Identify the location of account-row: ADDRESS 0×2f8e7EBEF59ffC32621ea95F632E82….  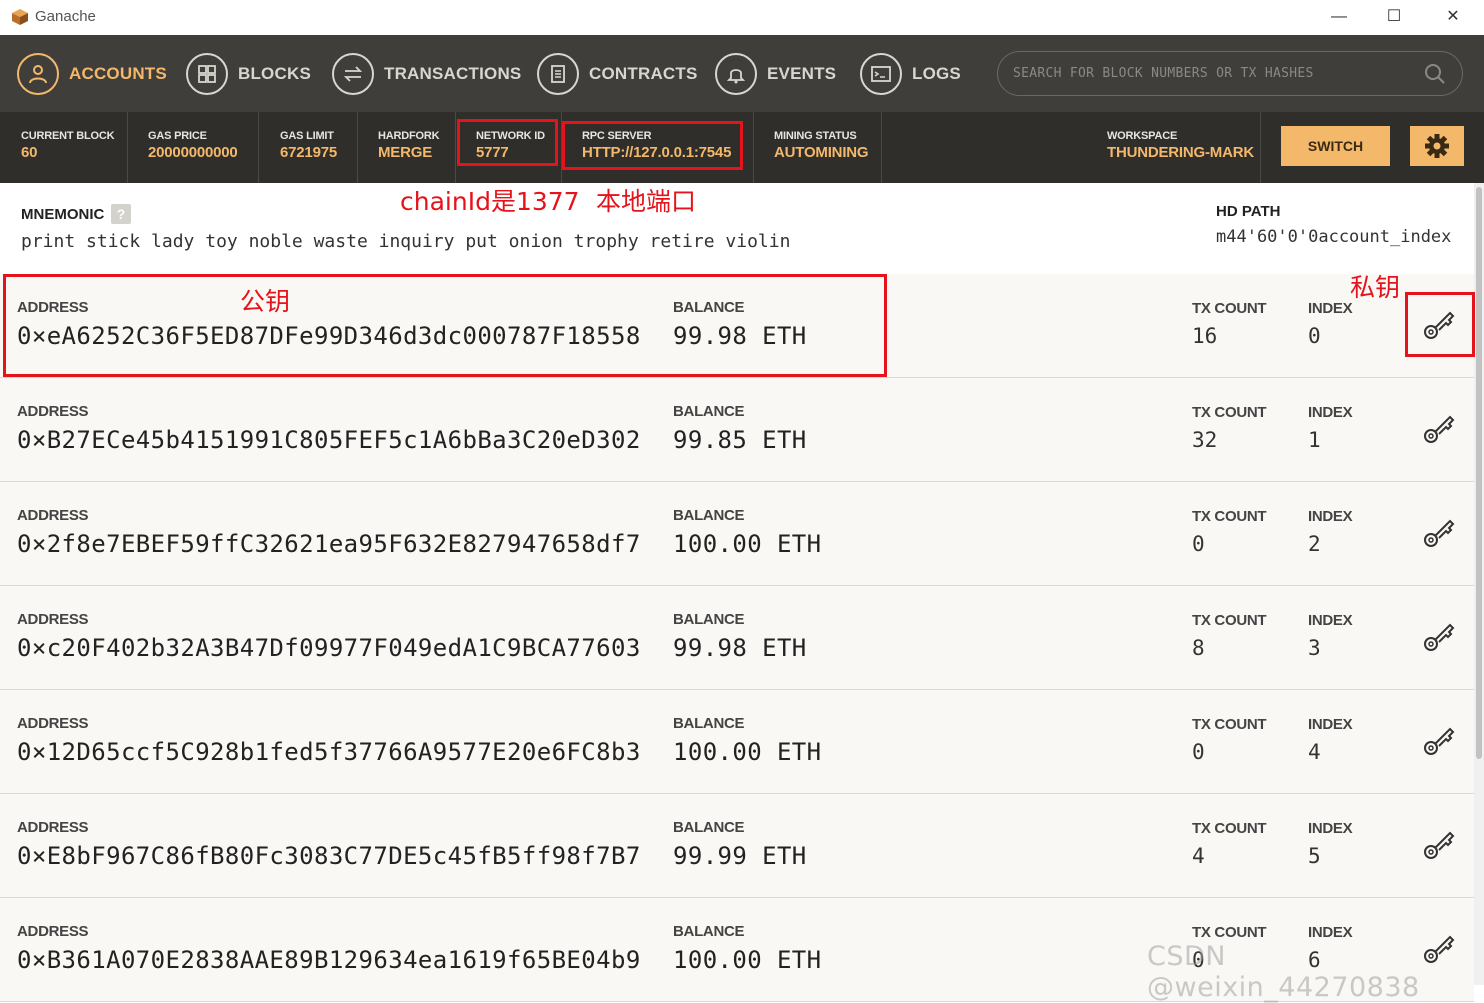
(737, 534).